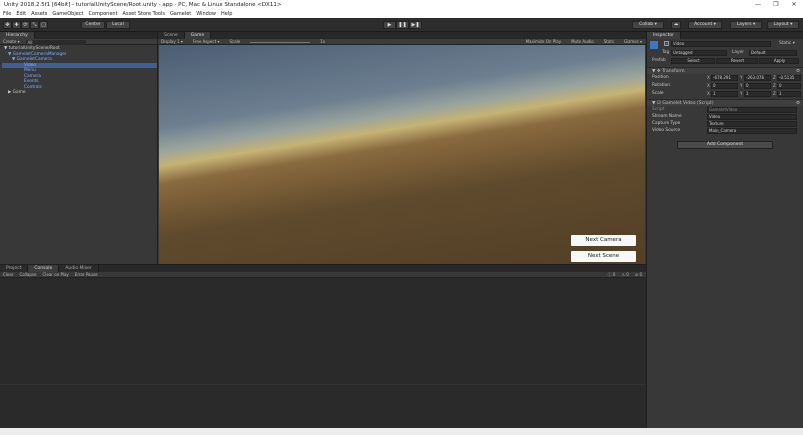 The width and height of the screenshot is (803, 435). Describe the element at coordinates (708, 77) in the screenshot. I see `position-x-label: X` at that location.